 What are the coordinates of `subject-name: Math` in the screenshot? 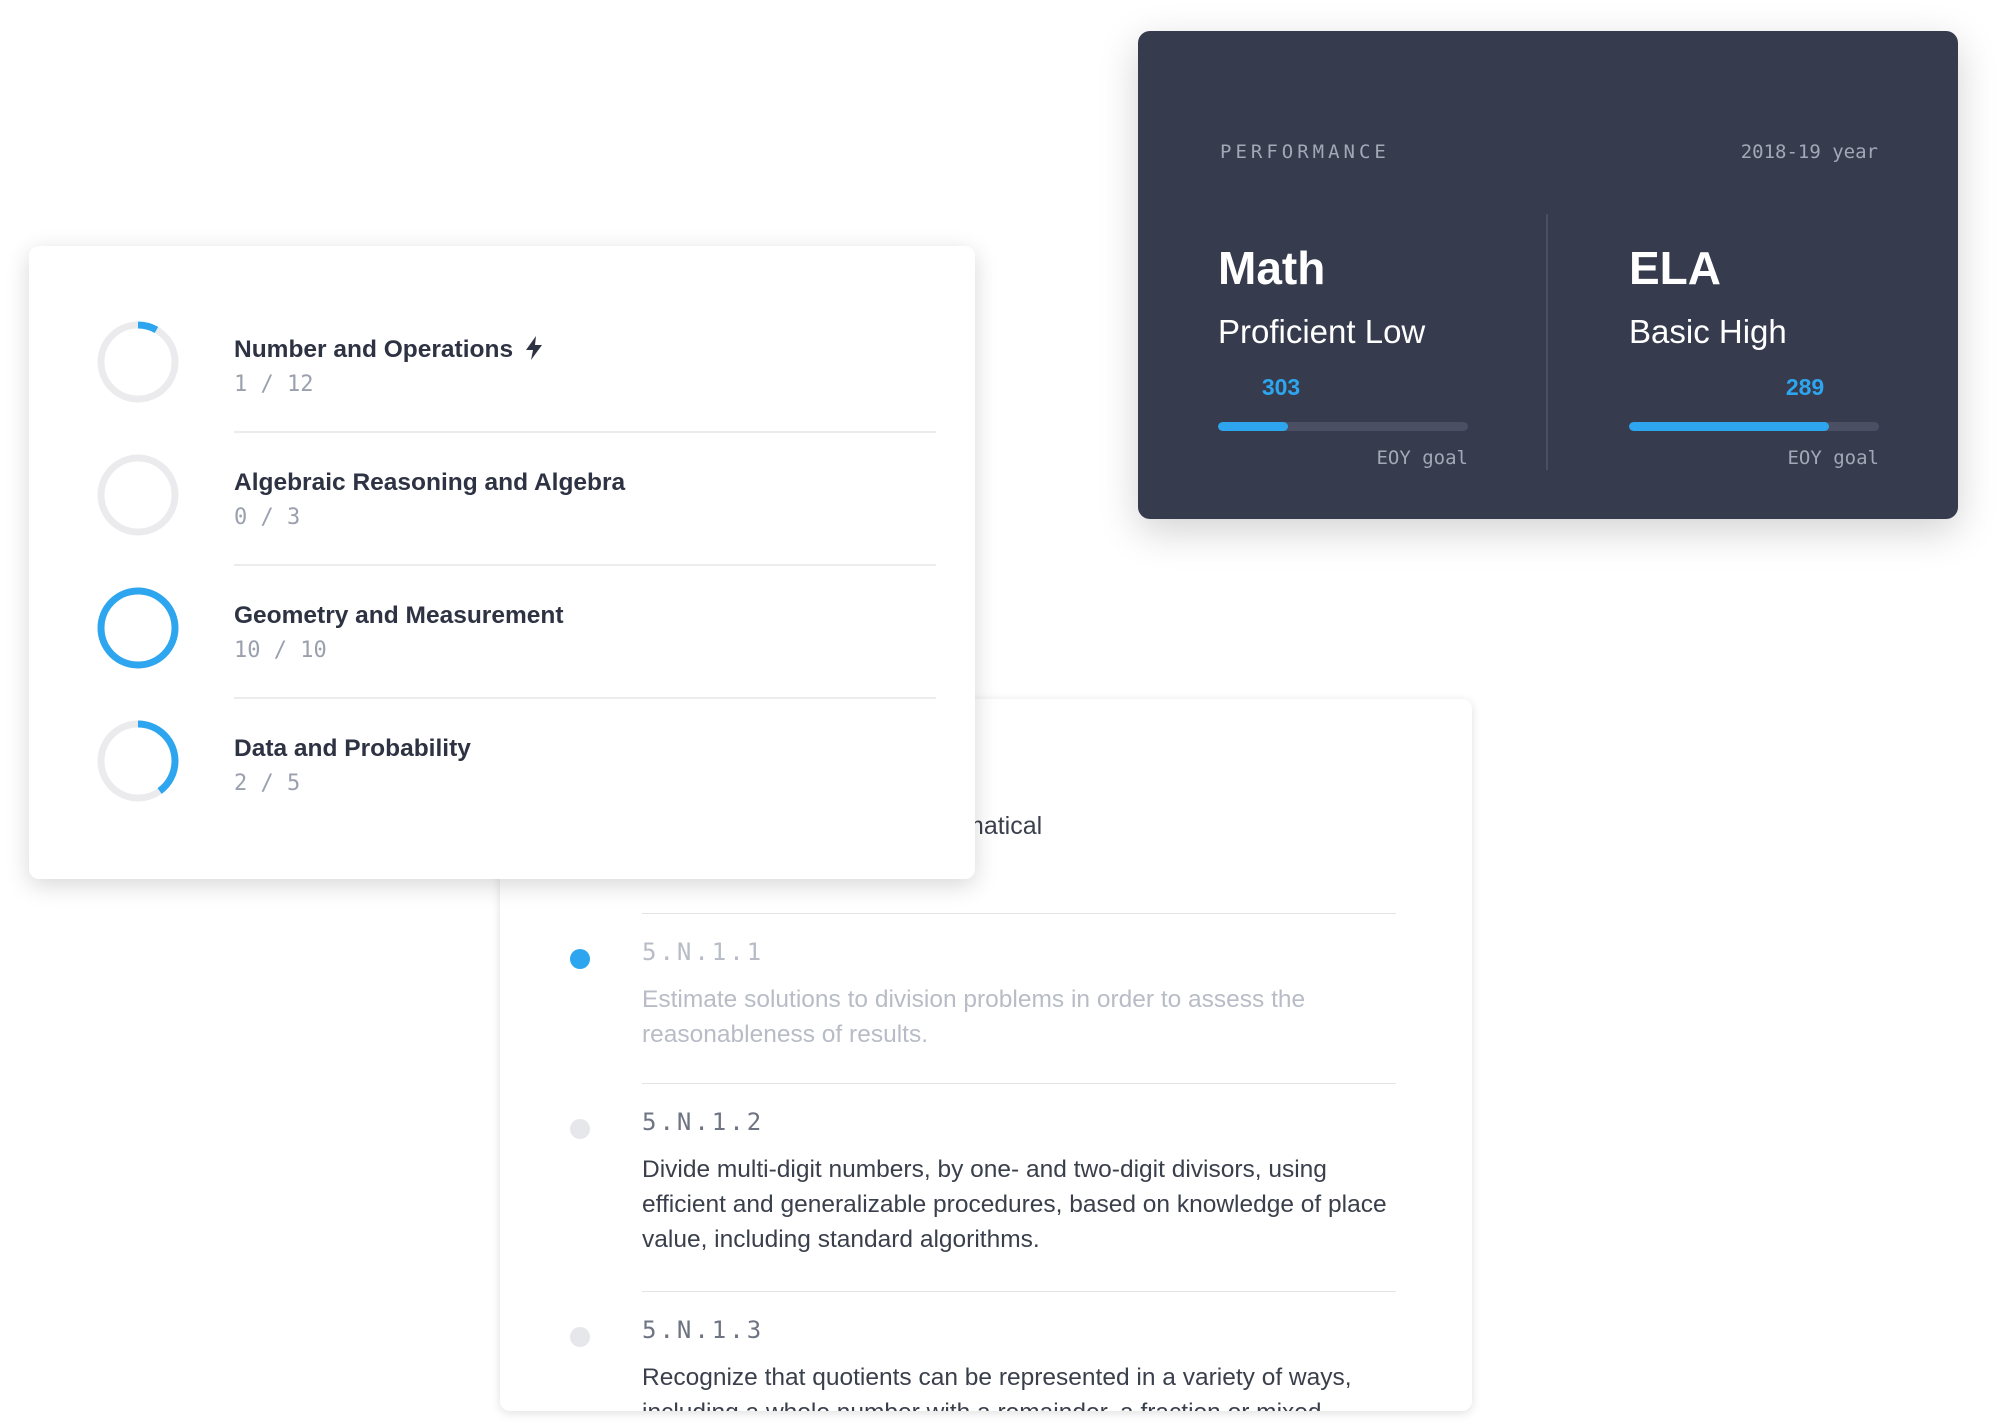 It's located at (1272, 268).